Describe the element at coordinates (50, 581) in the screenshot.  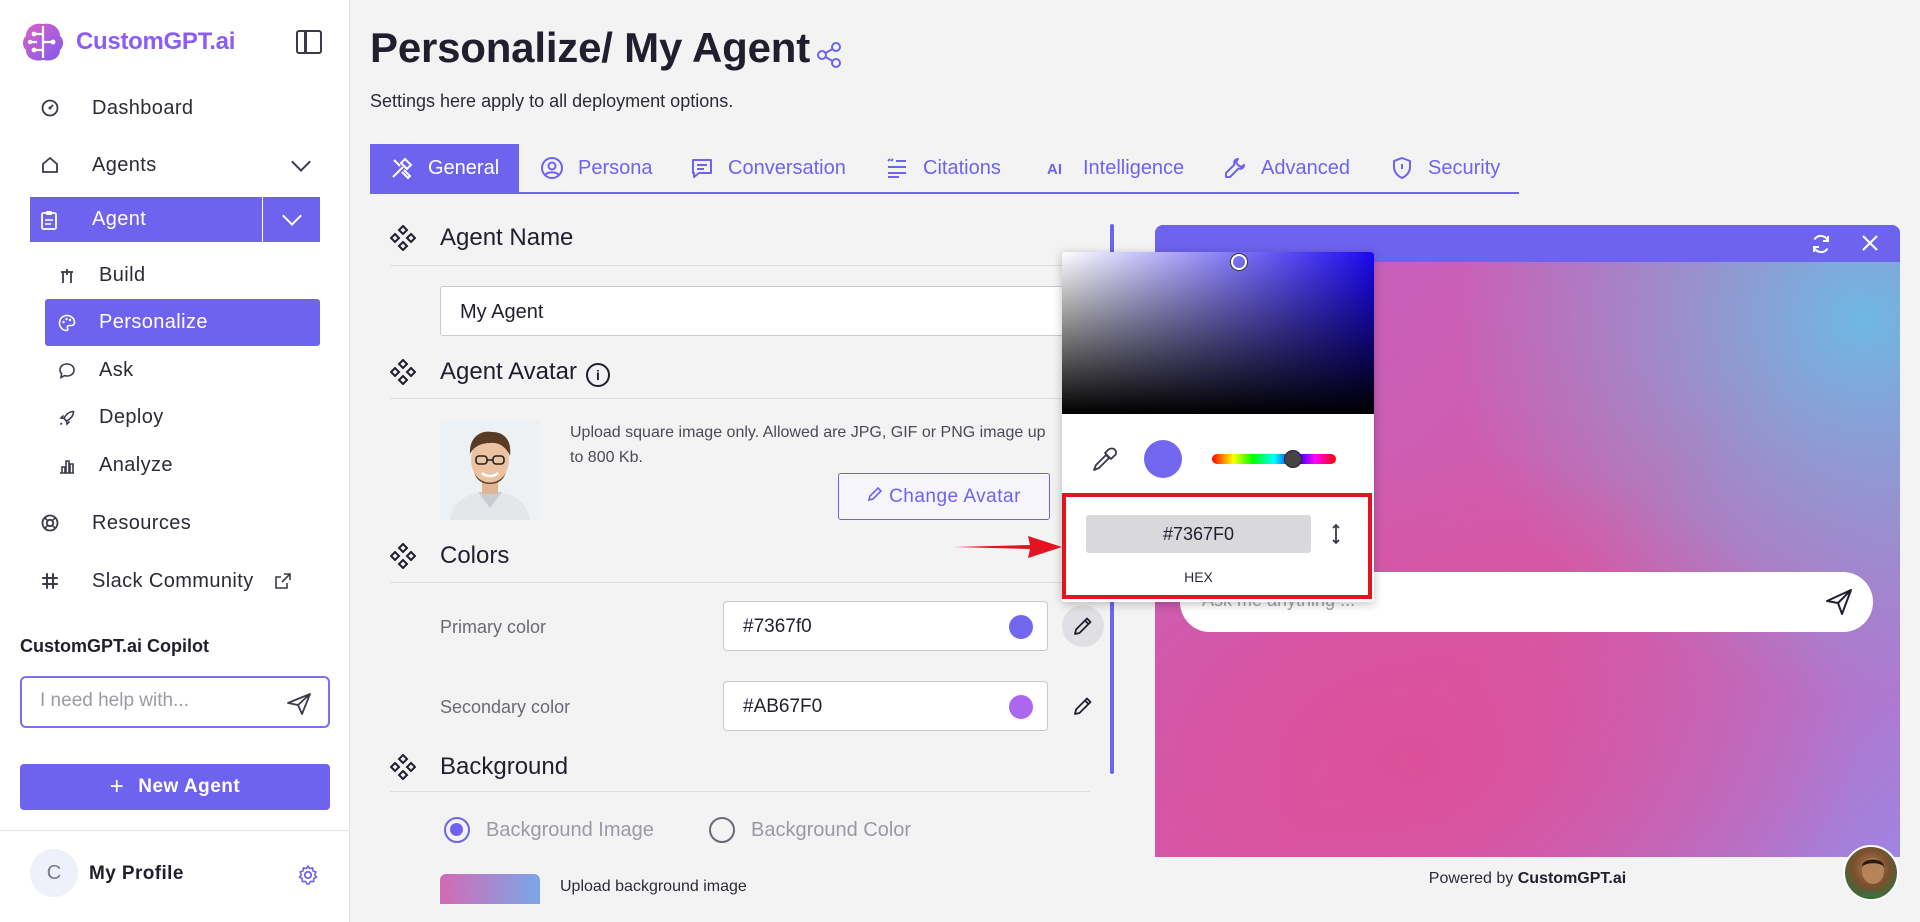
I see `slack-icon` at that location.